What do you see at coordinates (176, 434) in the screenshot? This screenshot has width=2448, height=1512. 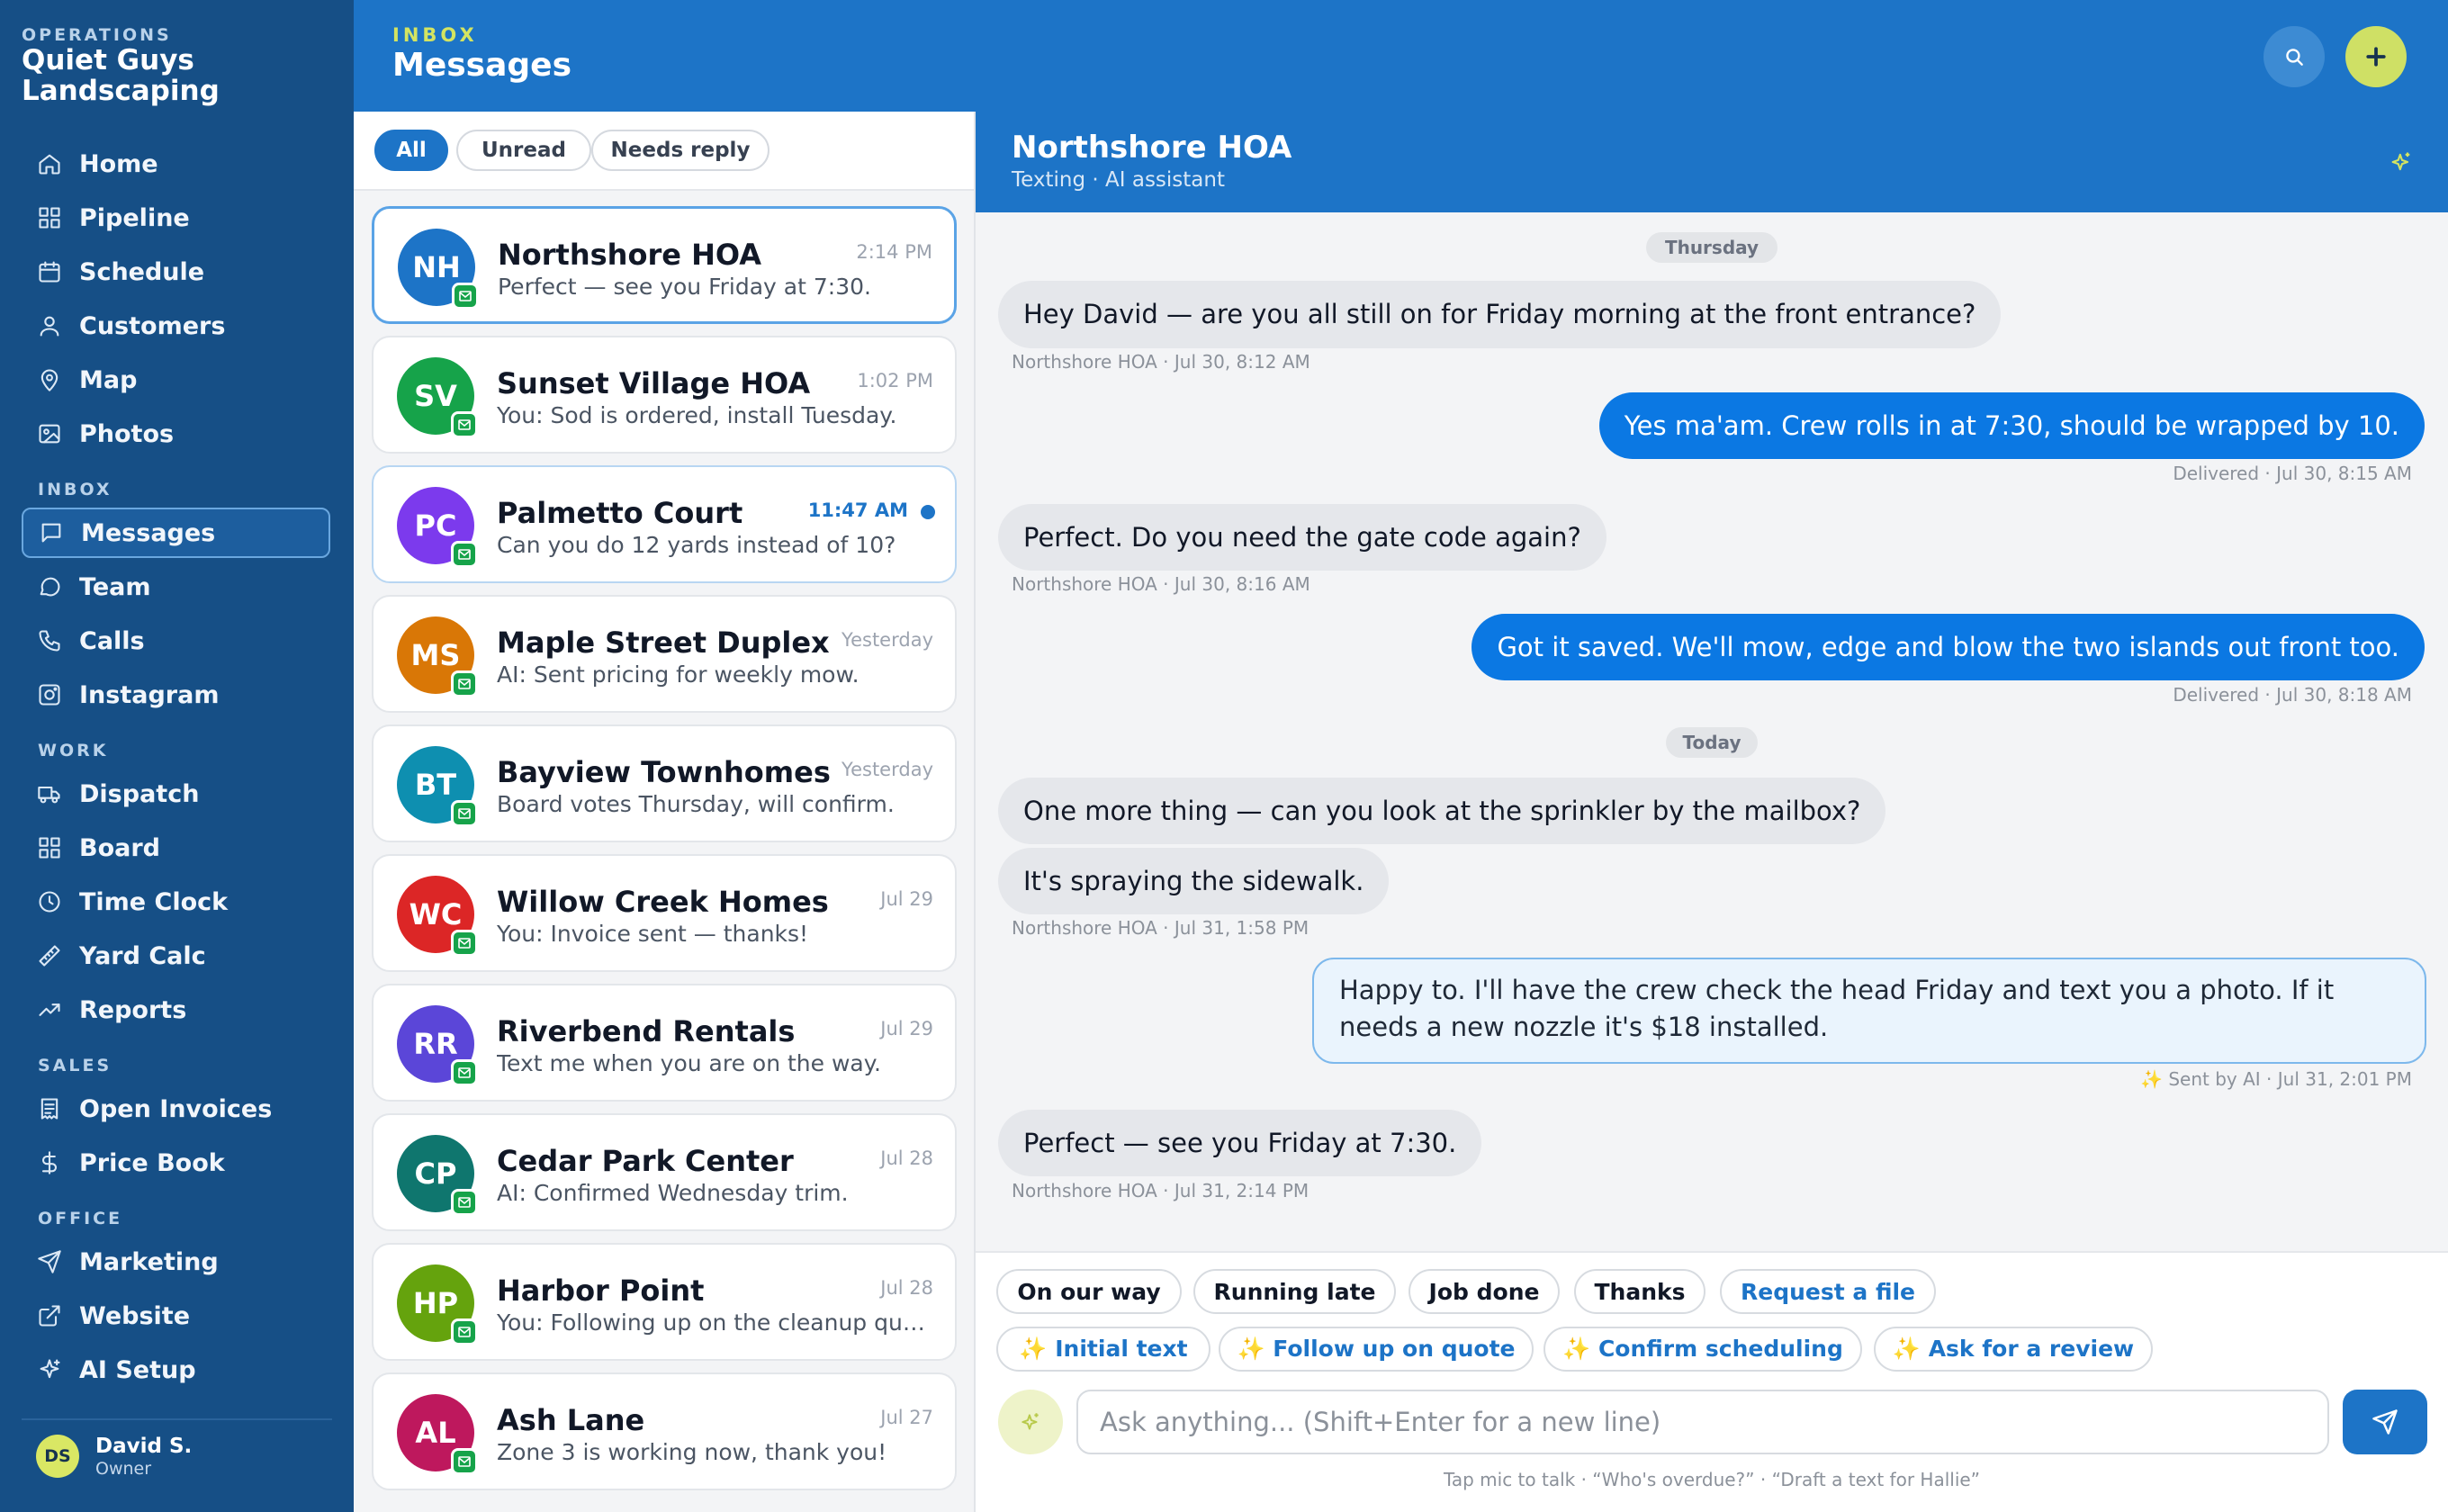 I see `sidebar-item-photos: Photos` at bounding box center [176, 434].